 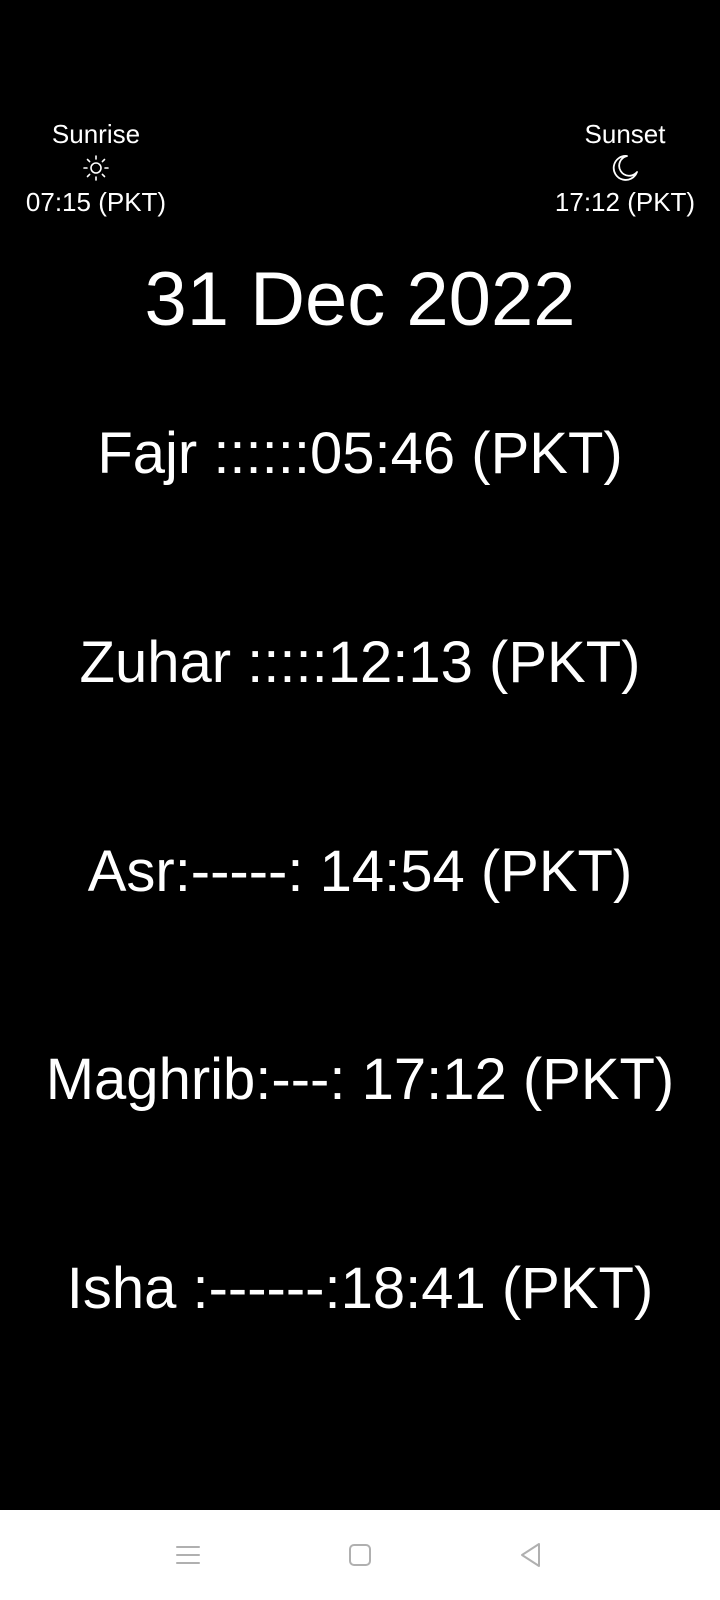 I want to click on sunset-time: 17:12 (PKT), so click(x=625, y=202).